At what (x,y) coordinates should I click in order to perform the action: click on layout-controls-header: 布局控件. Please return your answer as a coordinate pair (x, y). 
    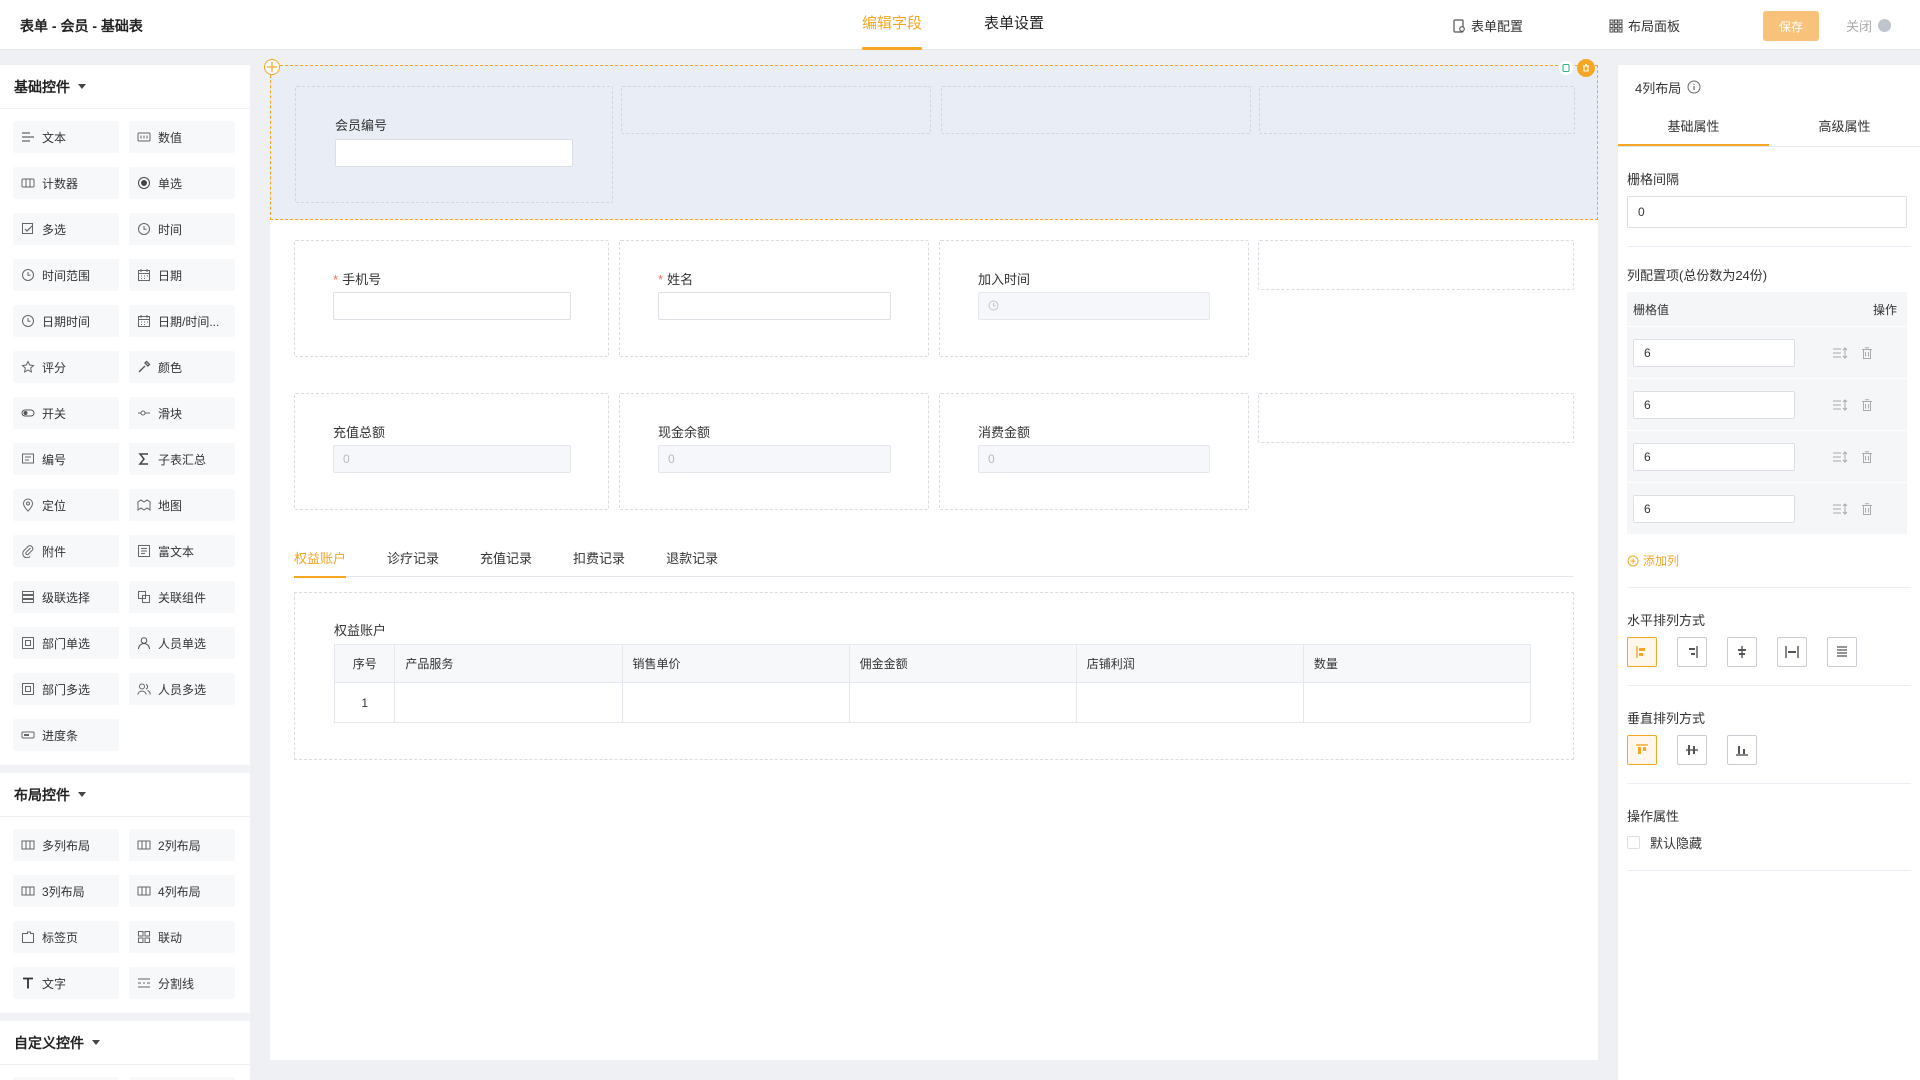
    Looking at the image, I should click on (125, 795).